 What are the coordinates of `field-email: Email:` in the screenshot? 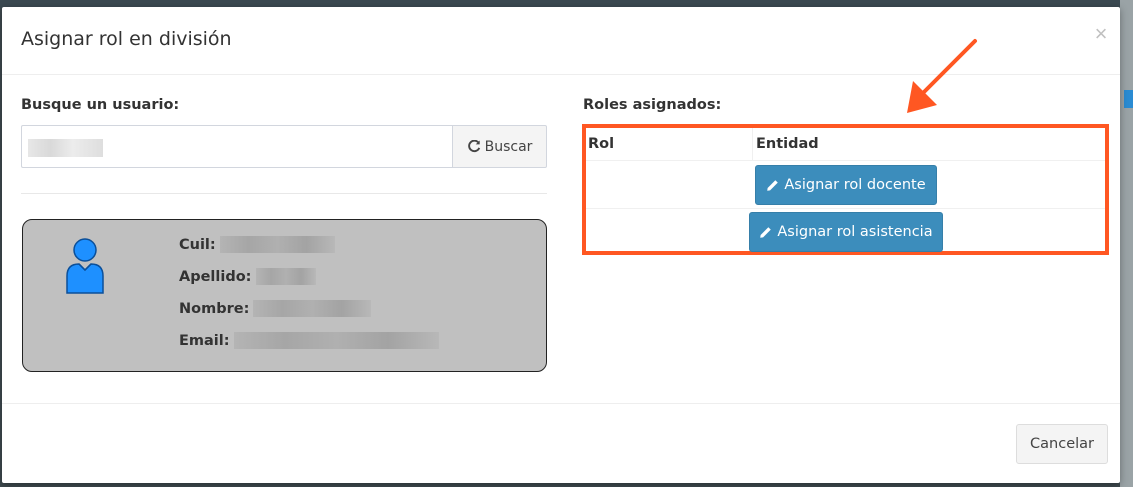 It's located at (309, 340).